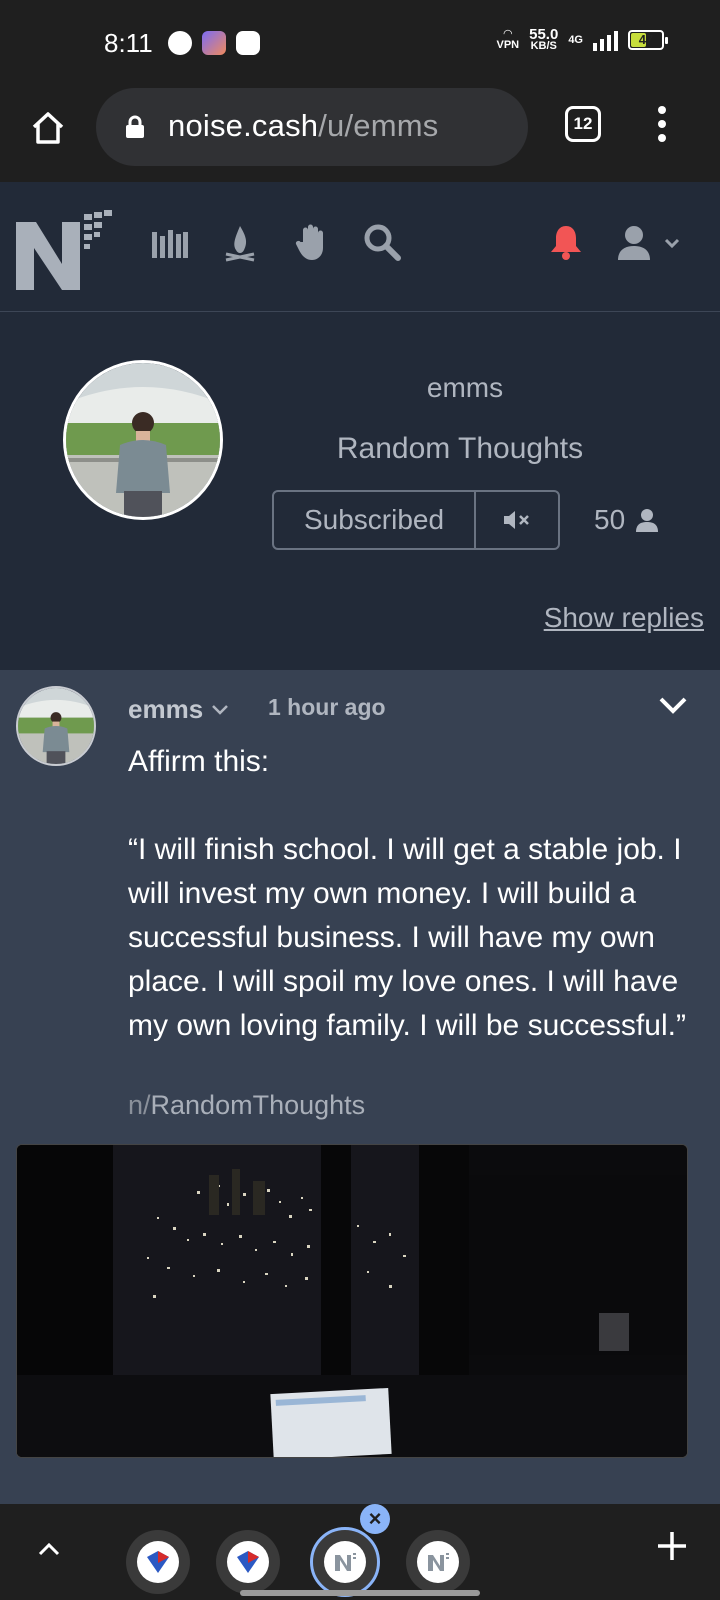 This screenshot has height=1600, width=720. What do you see at coordinates (508, 45) in the screenshot?
I see `vpn-label: VPN` at bounding box center [508, 45].